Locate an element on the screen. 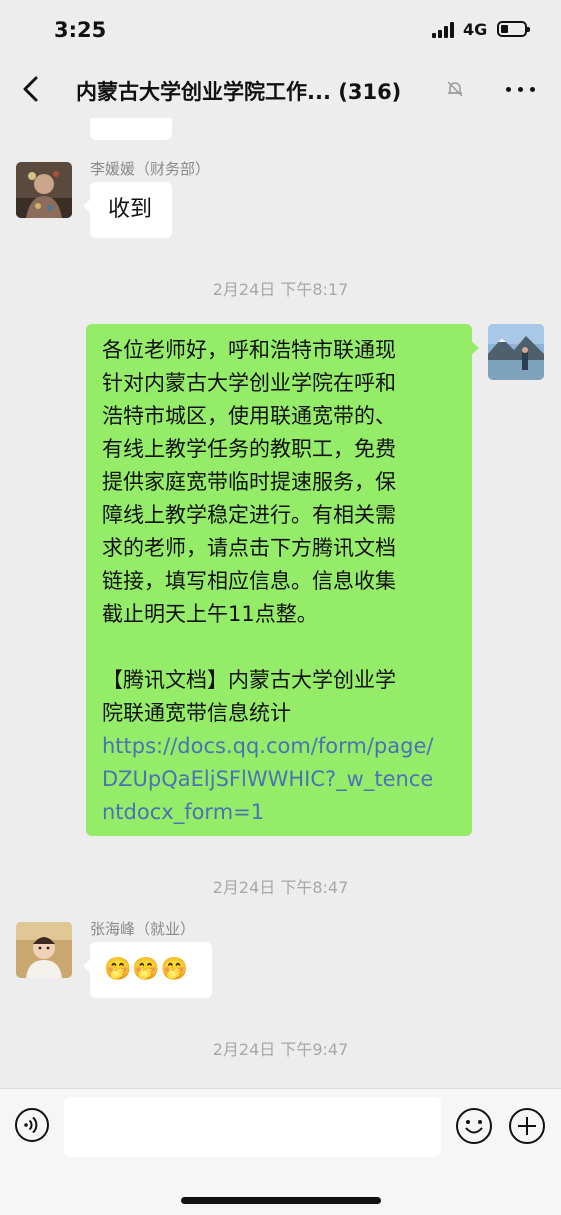  voice-icon is located at coordinates (32, 1125).